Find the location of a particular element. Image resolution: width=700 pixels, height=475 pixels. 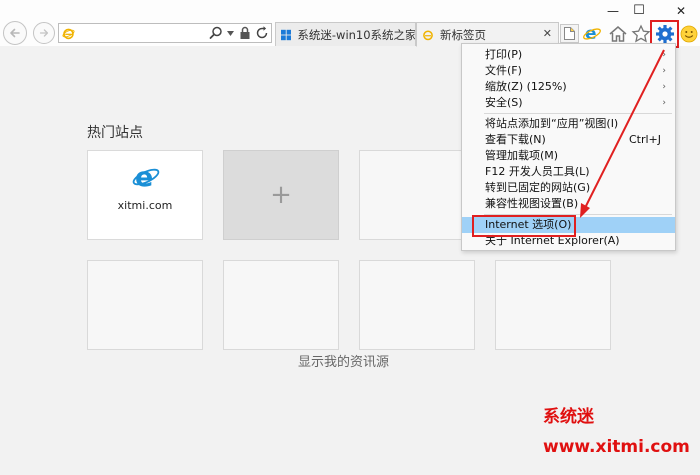

windows-logo-icon is located at coordinates (286, 34).